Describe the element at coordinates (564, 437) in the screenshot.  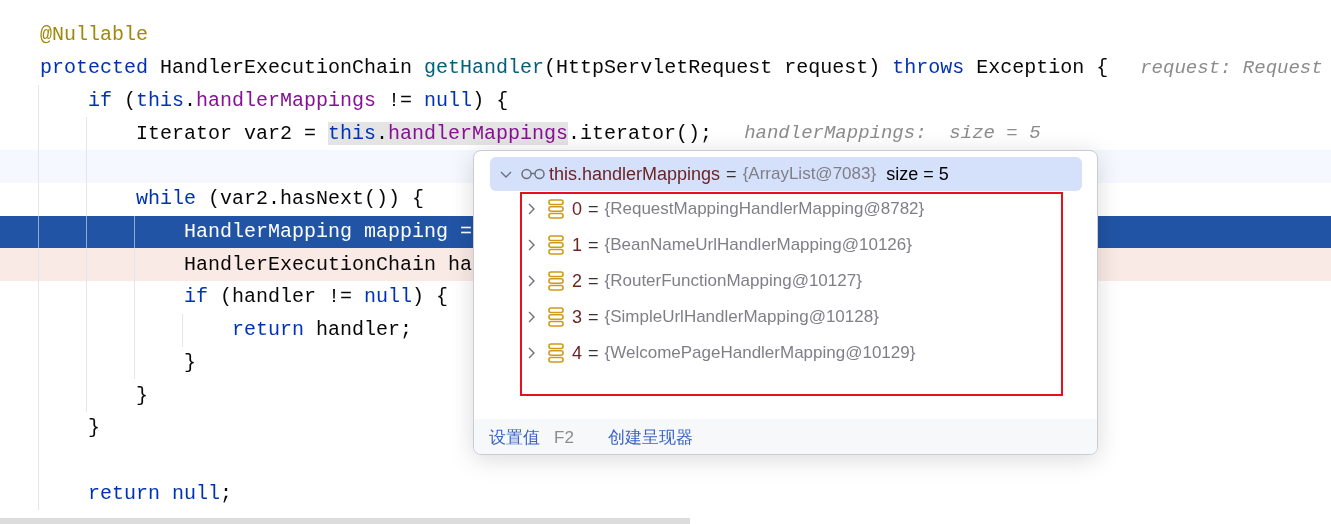
I see `shortcut-label: F2` at that location.